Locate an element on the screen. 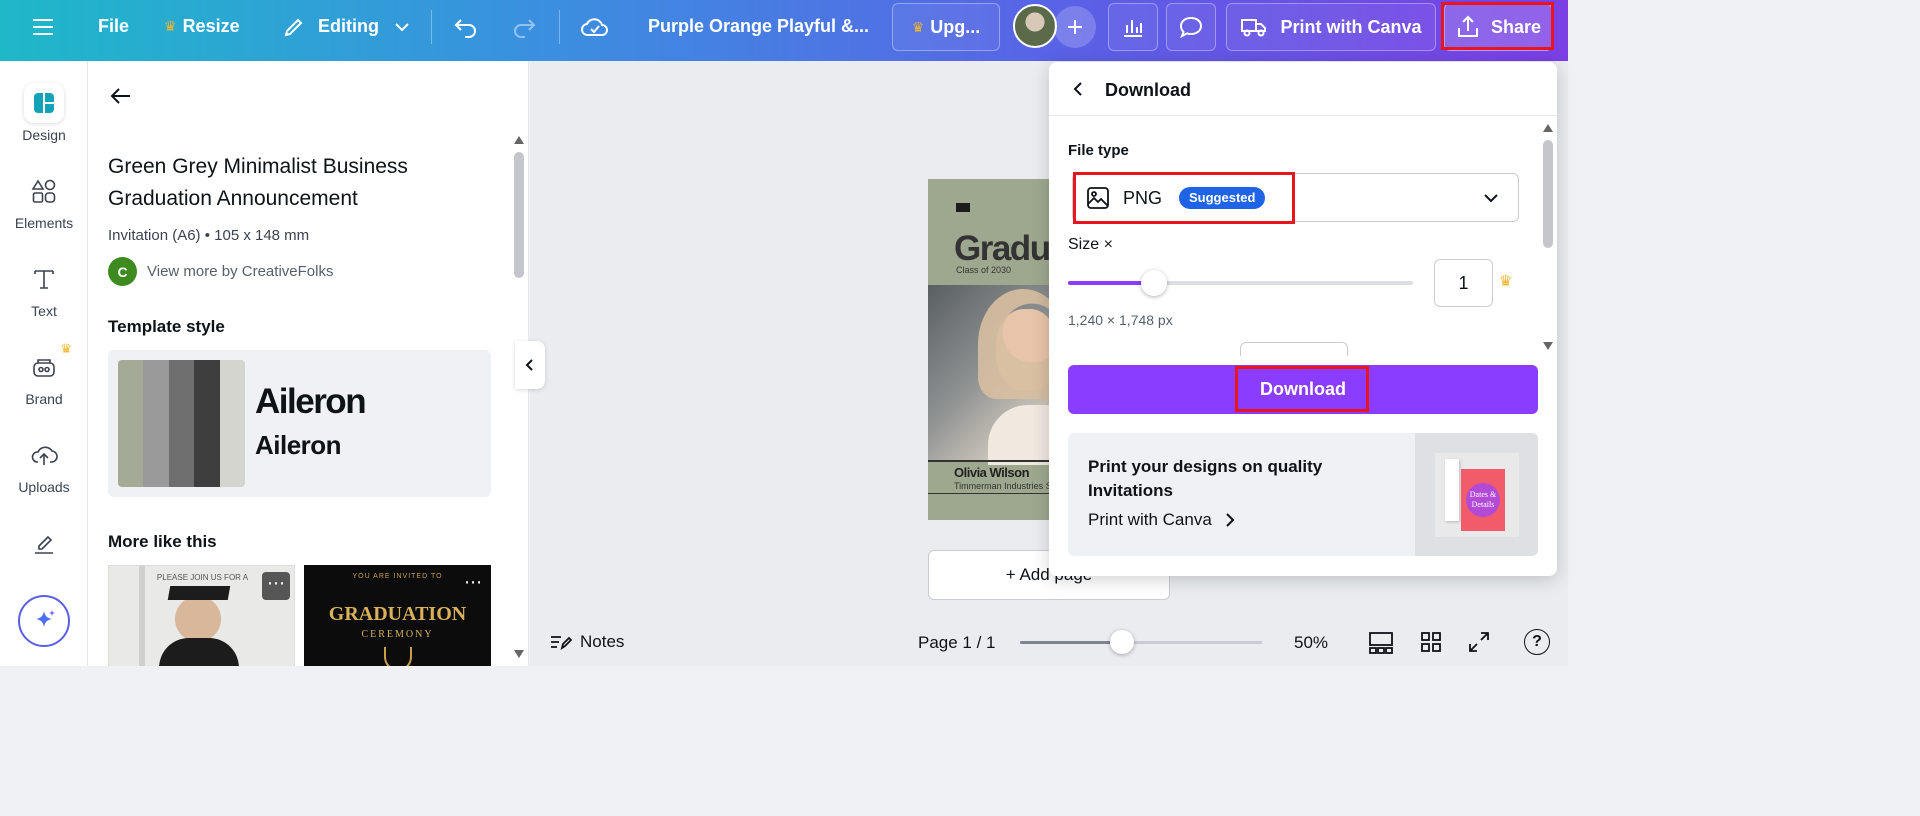 The height and width of the screenshot is (816, 1920). insights-button is located at coordinates (1133, 27).